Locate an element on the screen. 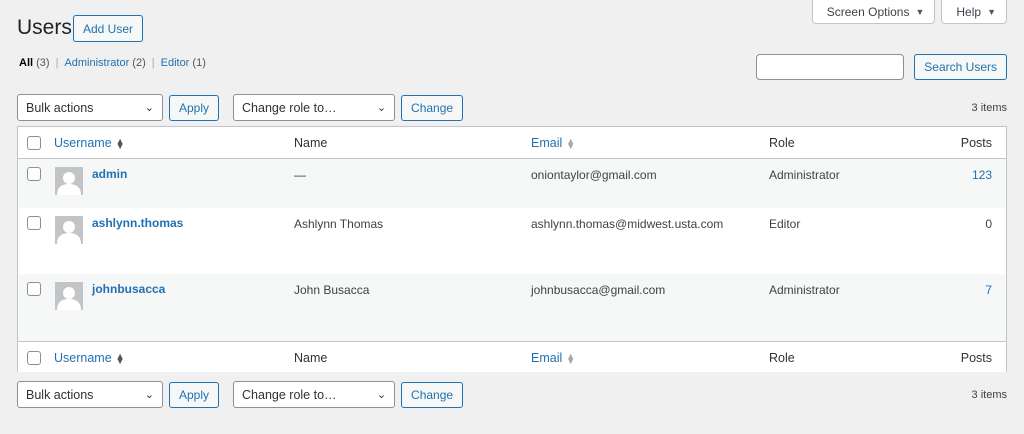 The height and width of the screenshot is (434, 1024). user-email-link: johnbusacca@gmail.com is located at coordinates (598, 290).